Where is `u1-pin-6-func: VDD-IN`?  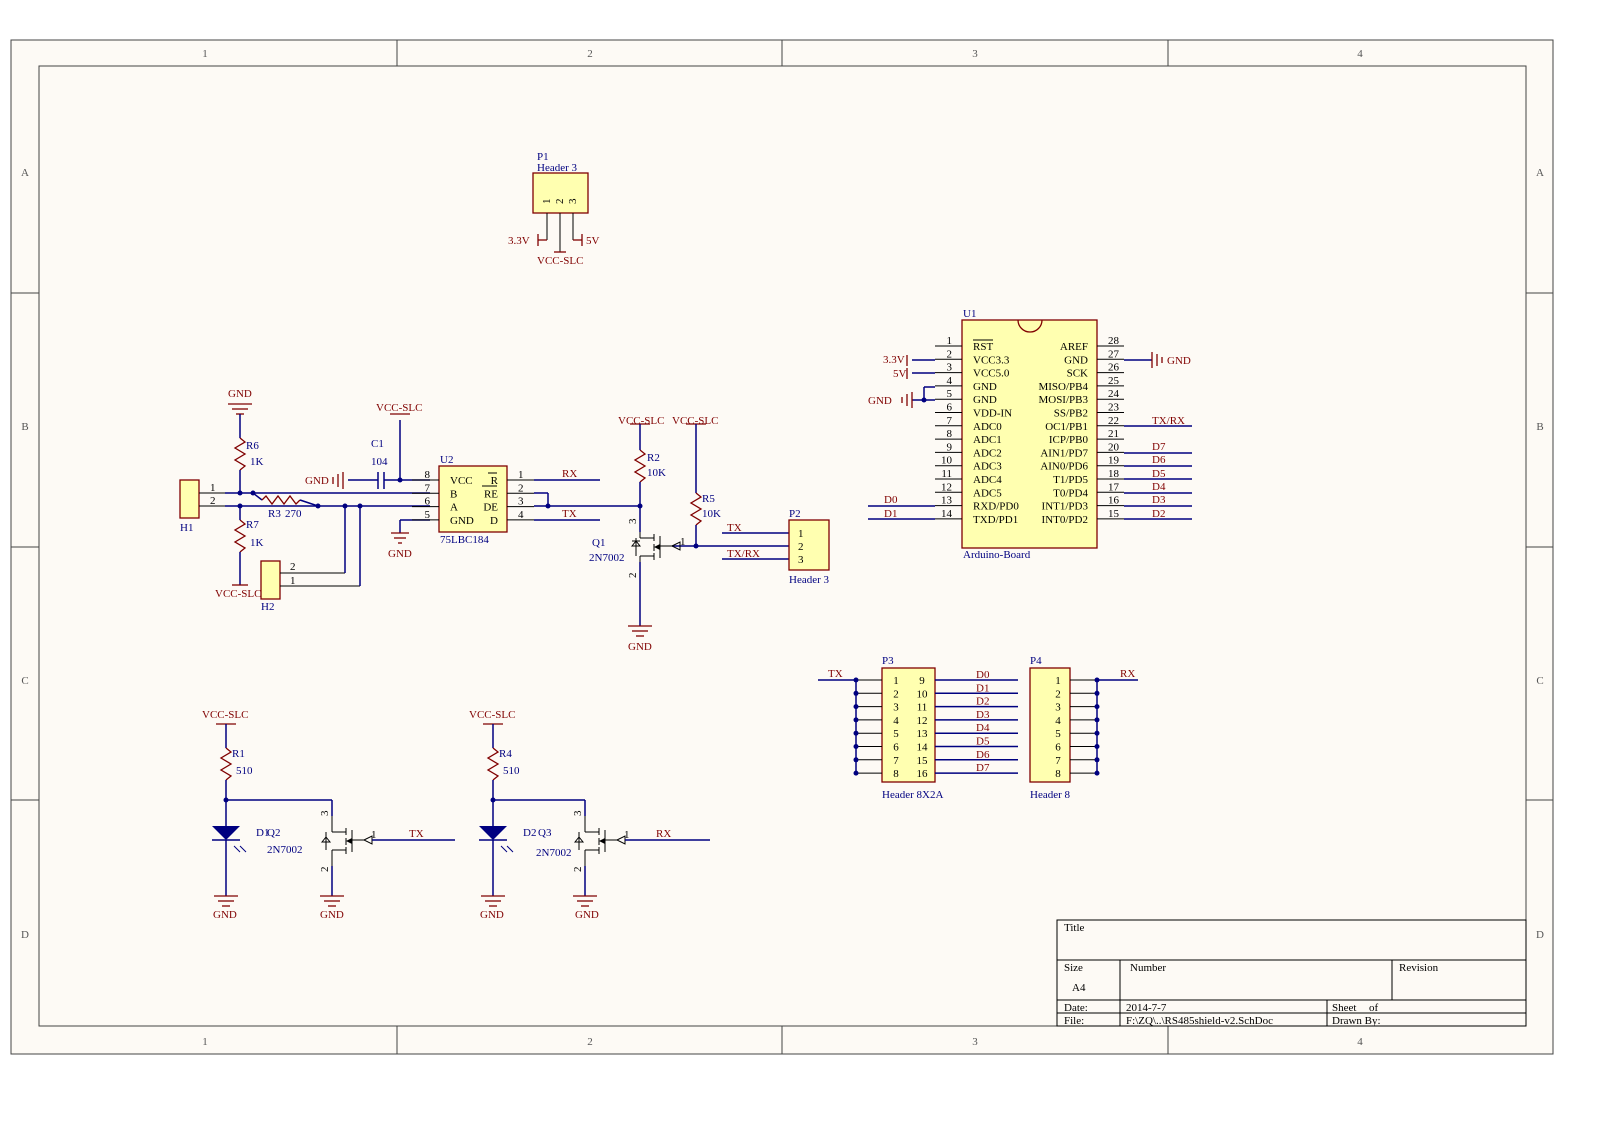 u1-pin-6-func: VDD-IN is located at coordinates (992, 414).